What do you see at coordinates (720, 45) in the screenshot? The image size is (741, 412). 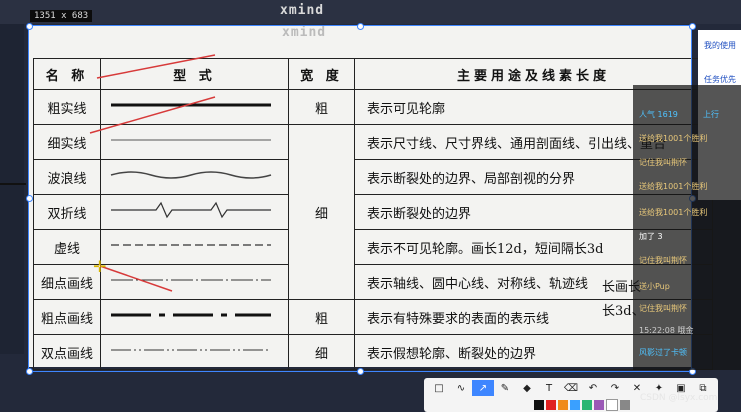 I see `right-panel-item: 我的使用` at bounding box center [720, 45].